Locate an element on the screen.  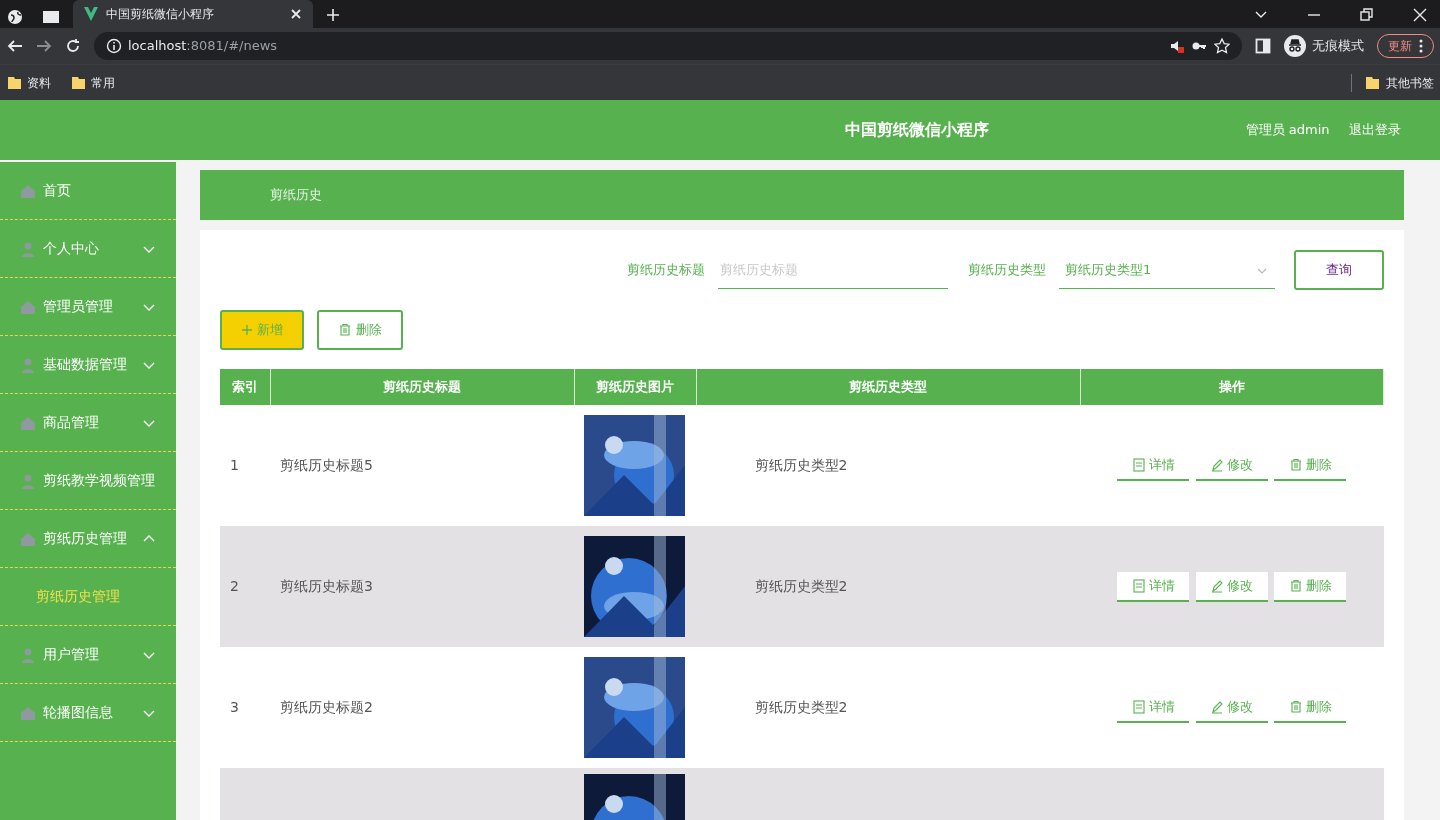
address-bar: localhost:8081/#/news is located at coordinates (667, 46).